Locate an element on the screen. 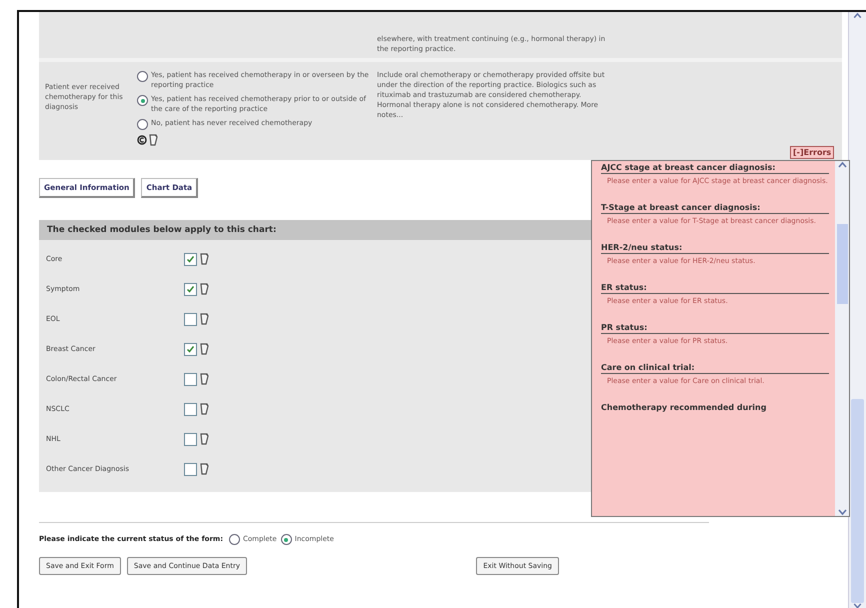 The image size is (866, 608). error-field: PR status: is located at coordinates (715, 328).